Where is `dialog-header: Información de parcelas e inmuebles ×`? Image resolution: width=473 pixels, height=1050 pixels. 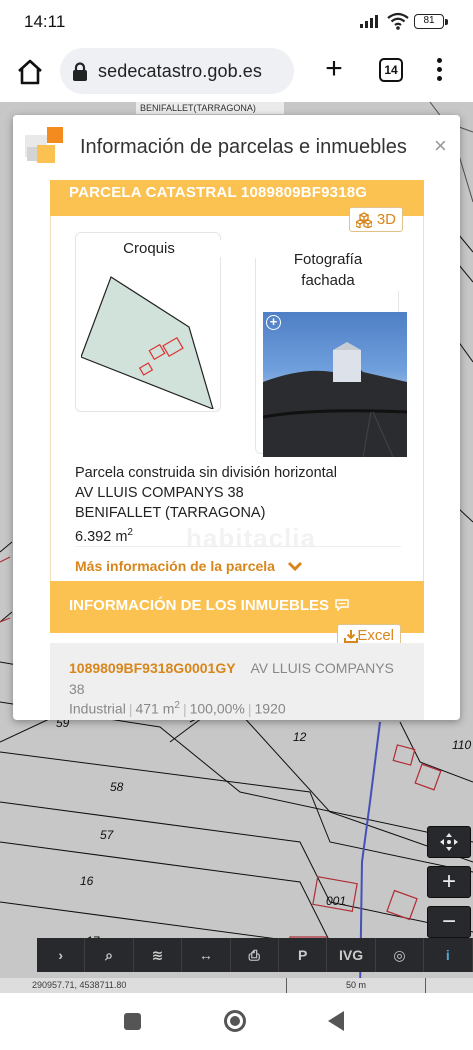
dialog-header: Información de parcelas e inmuebles × is located at coordinates (236, 147).